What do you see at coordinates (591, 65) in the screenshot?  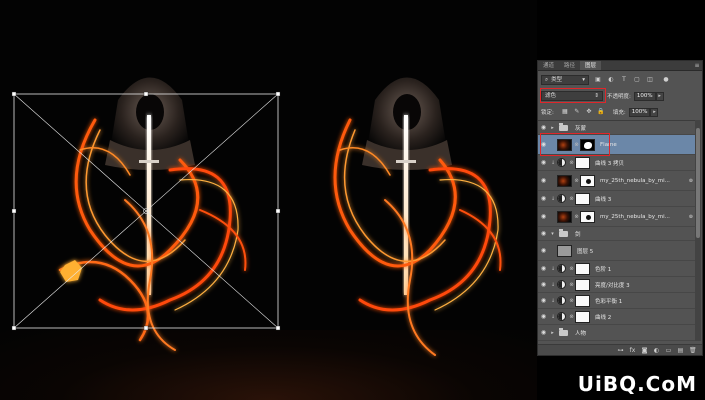 I see `tab-layers: 图层` at bounding box center [591, 65].